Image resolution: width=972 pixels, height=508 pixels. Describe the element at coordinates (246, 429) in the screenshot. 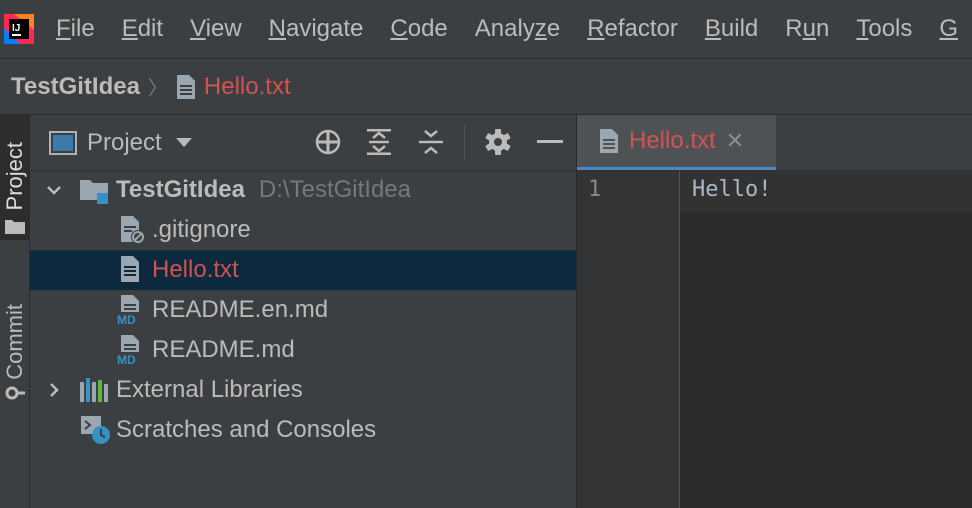

I see `tree-label-scratches: Scratches and Consoles` at that location.